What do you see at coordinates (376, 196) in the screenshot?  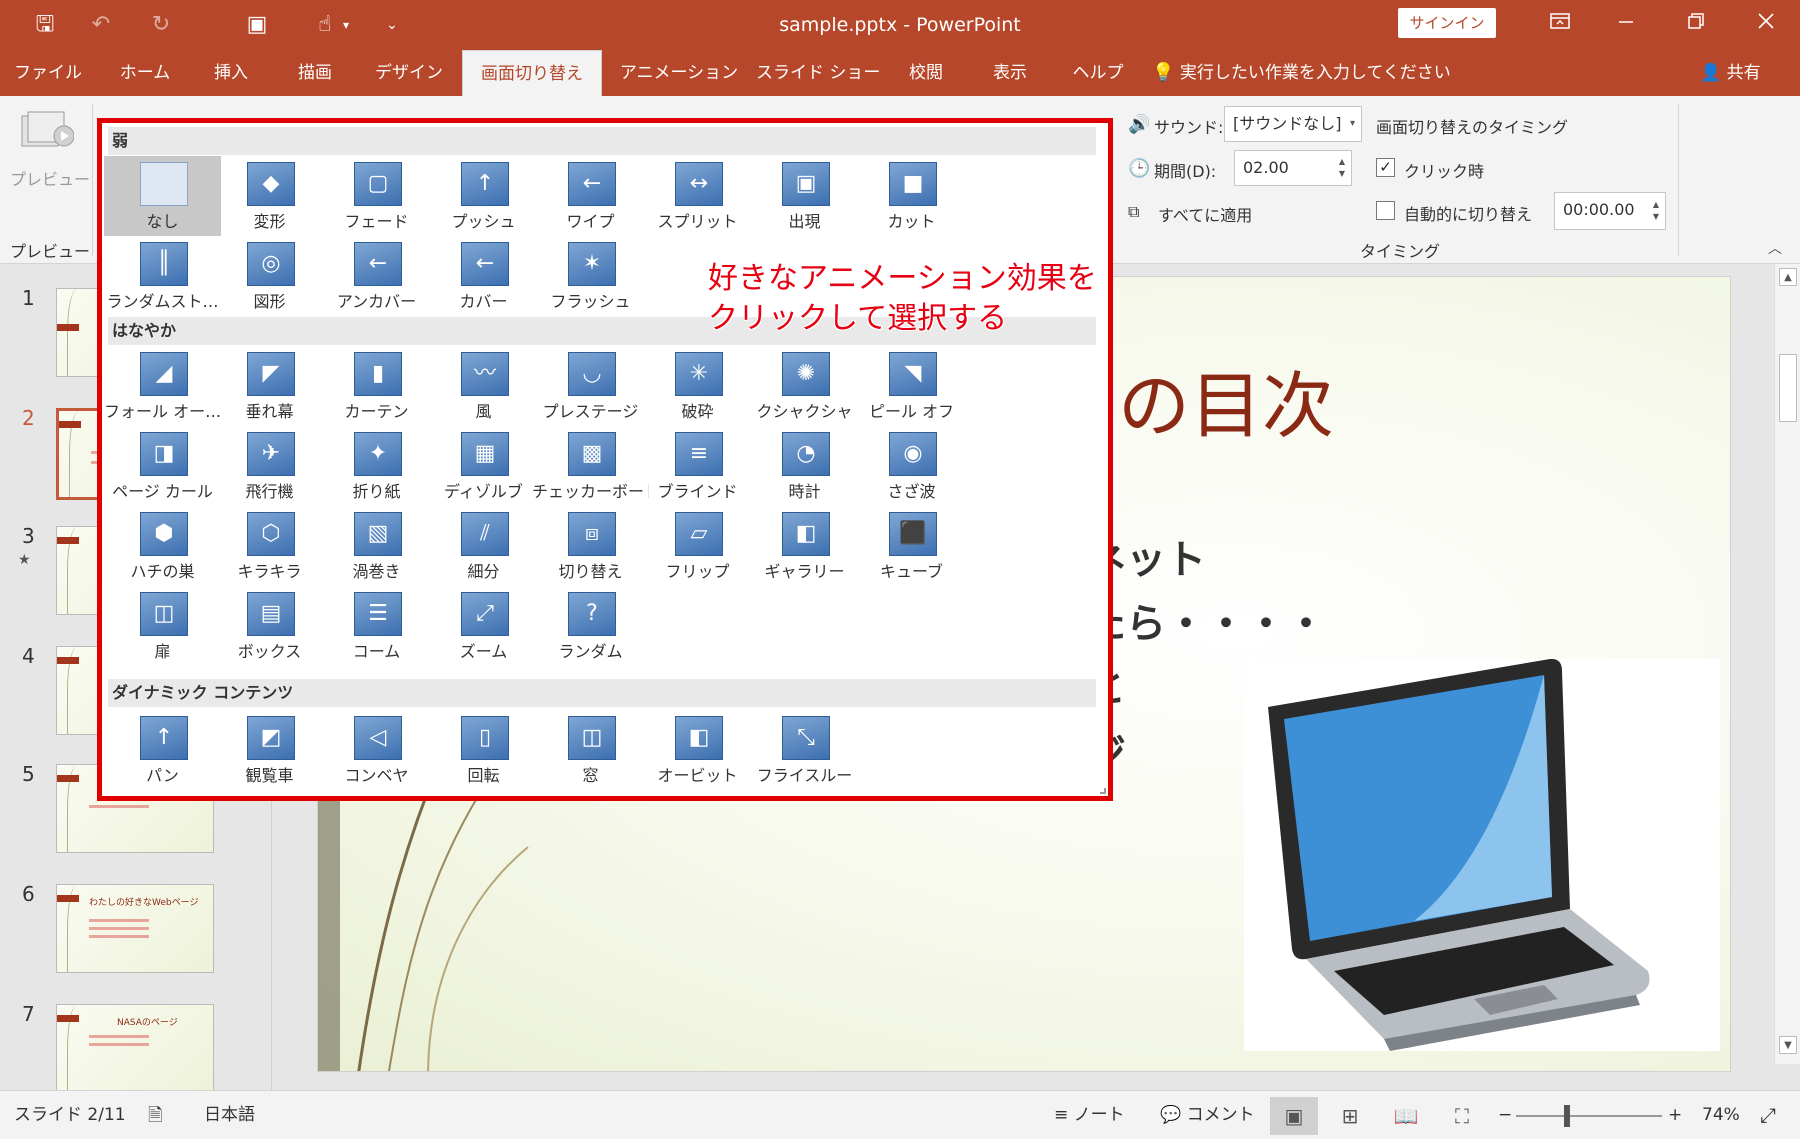 I see `transition-fade: ▢ フェード` at bounding box center [376, 196].